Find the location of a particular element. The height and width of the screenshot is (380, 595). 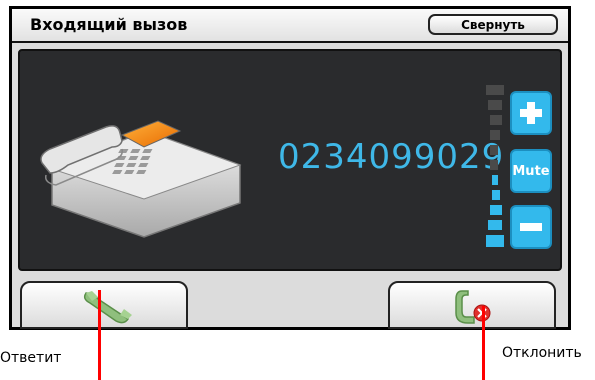

volume-up-button is located at coordinates (531, 113).